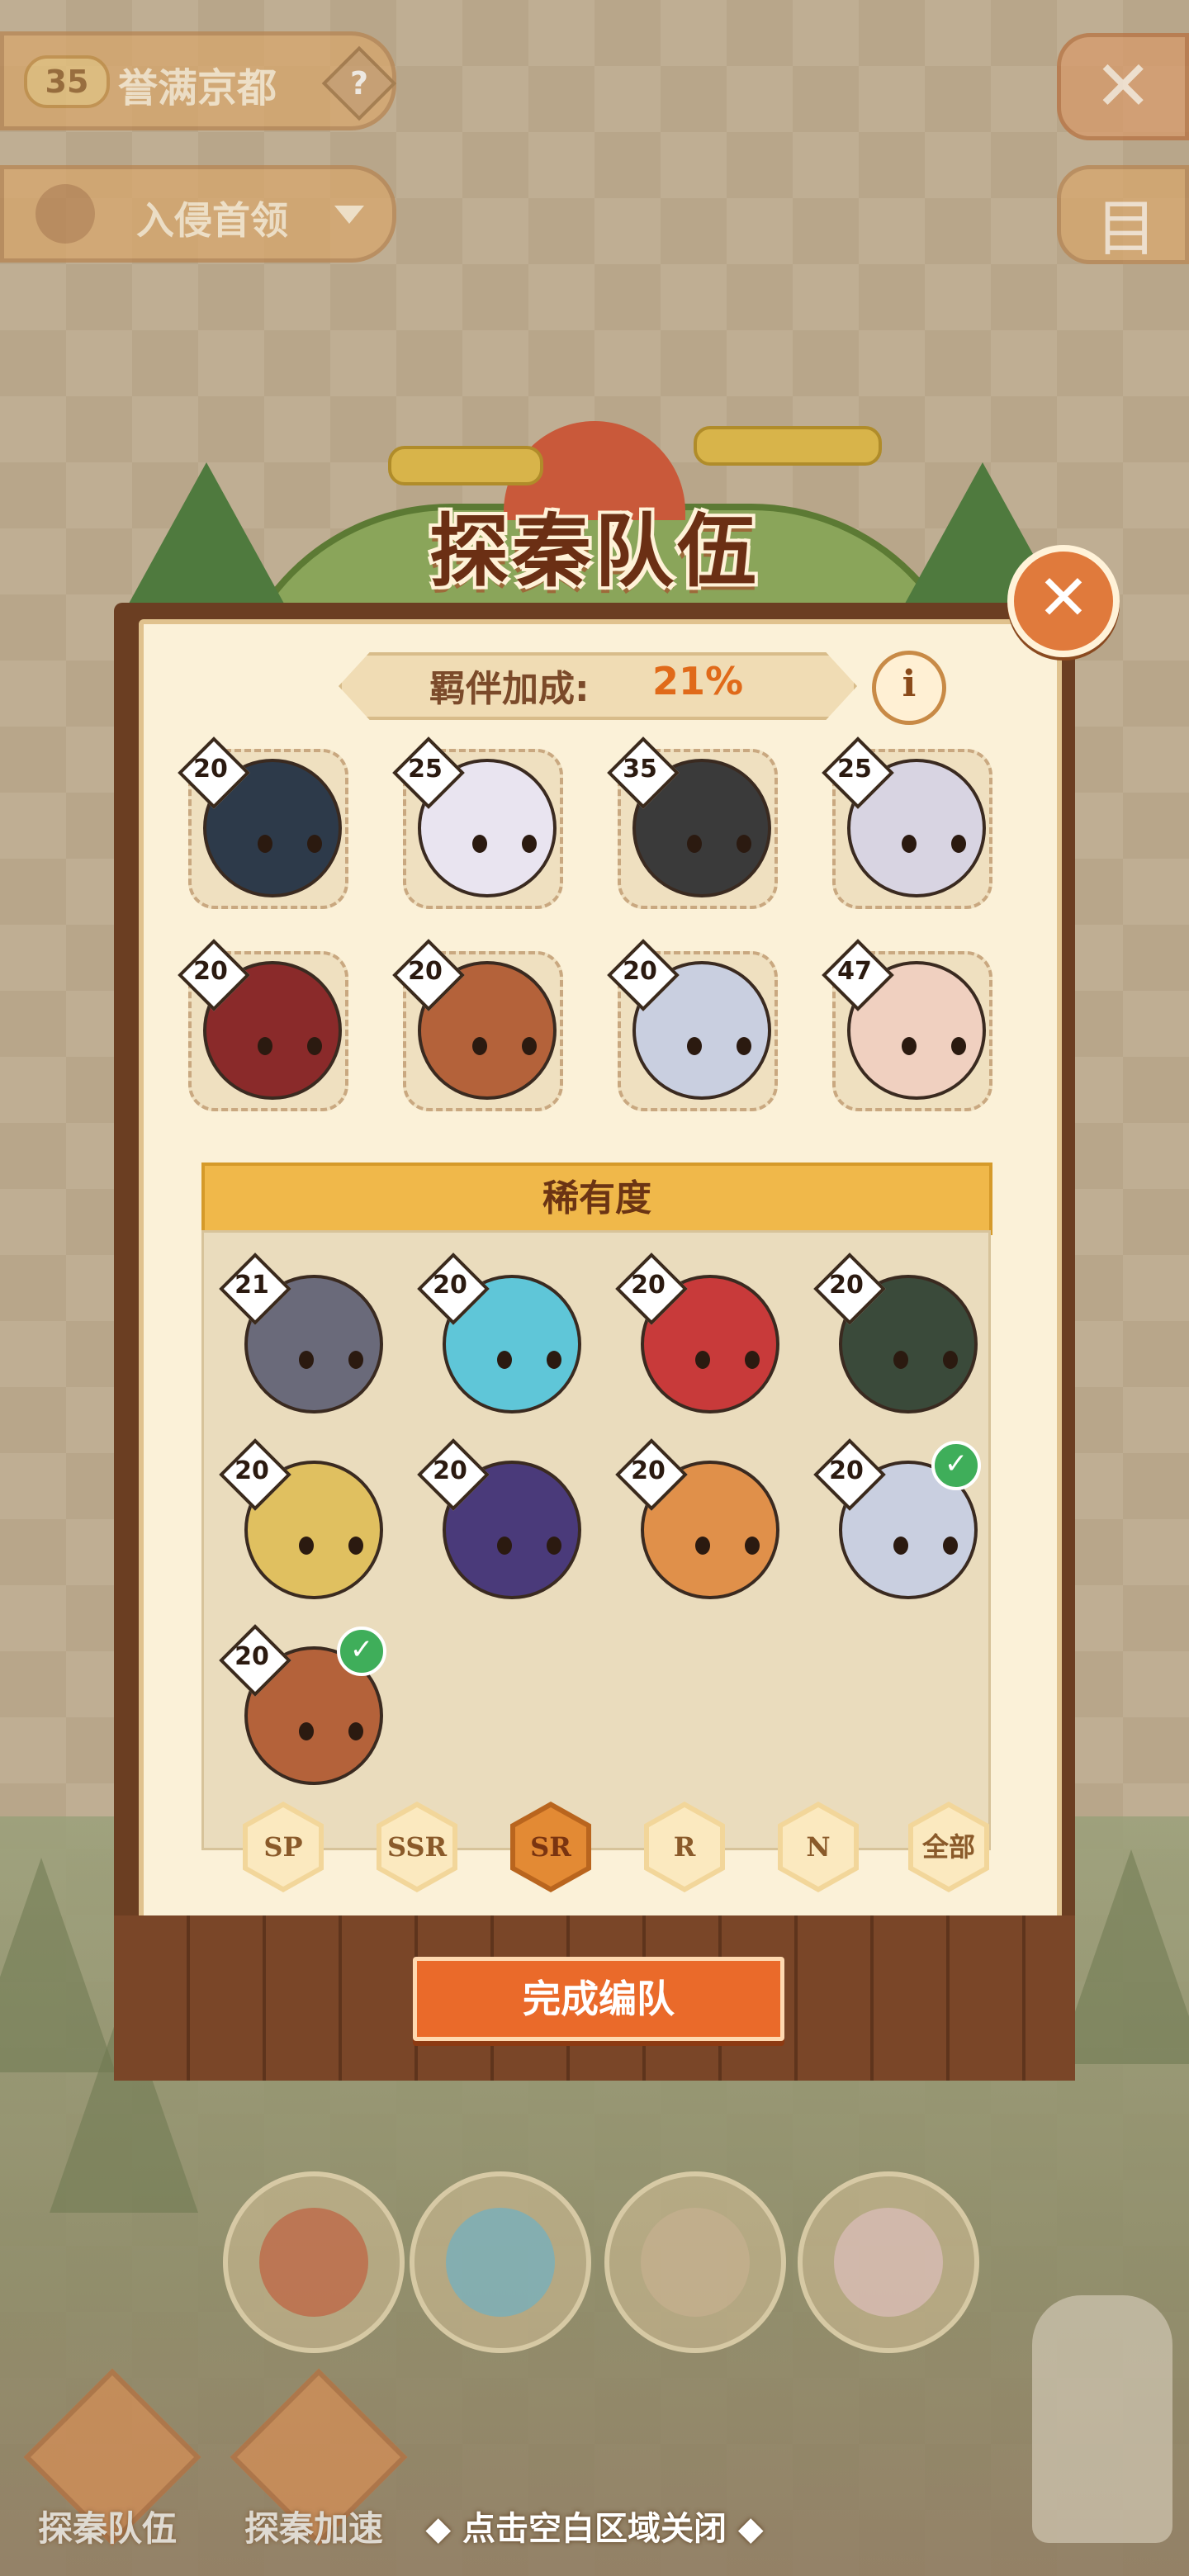  What do you see at coordinates (313, 2528) in the screenshot?
I see `speed-button-label: 探秦加速` at bounding box center [313, 2528].